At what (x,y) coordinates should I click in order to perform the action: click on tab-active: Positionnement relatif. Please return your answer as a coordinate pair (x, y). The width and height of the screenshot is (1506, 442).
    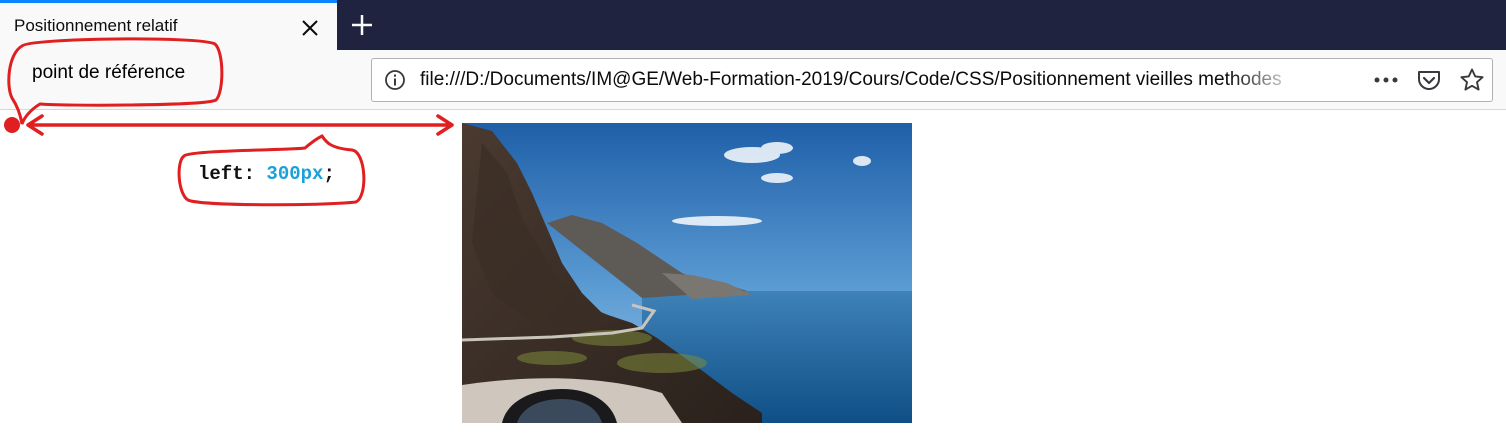
    Looking at the image, I should click on (168, 25).